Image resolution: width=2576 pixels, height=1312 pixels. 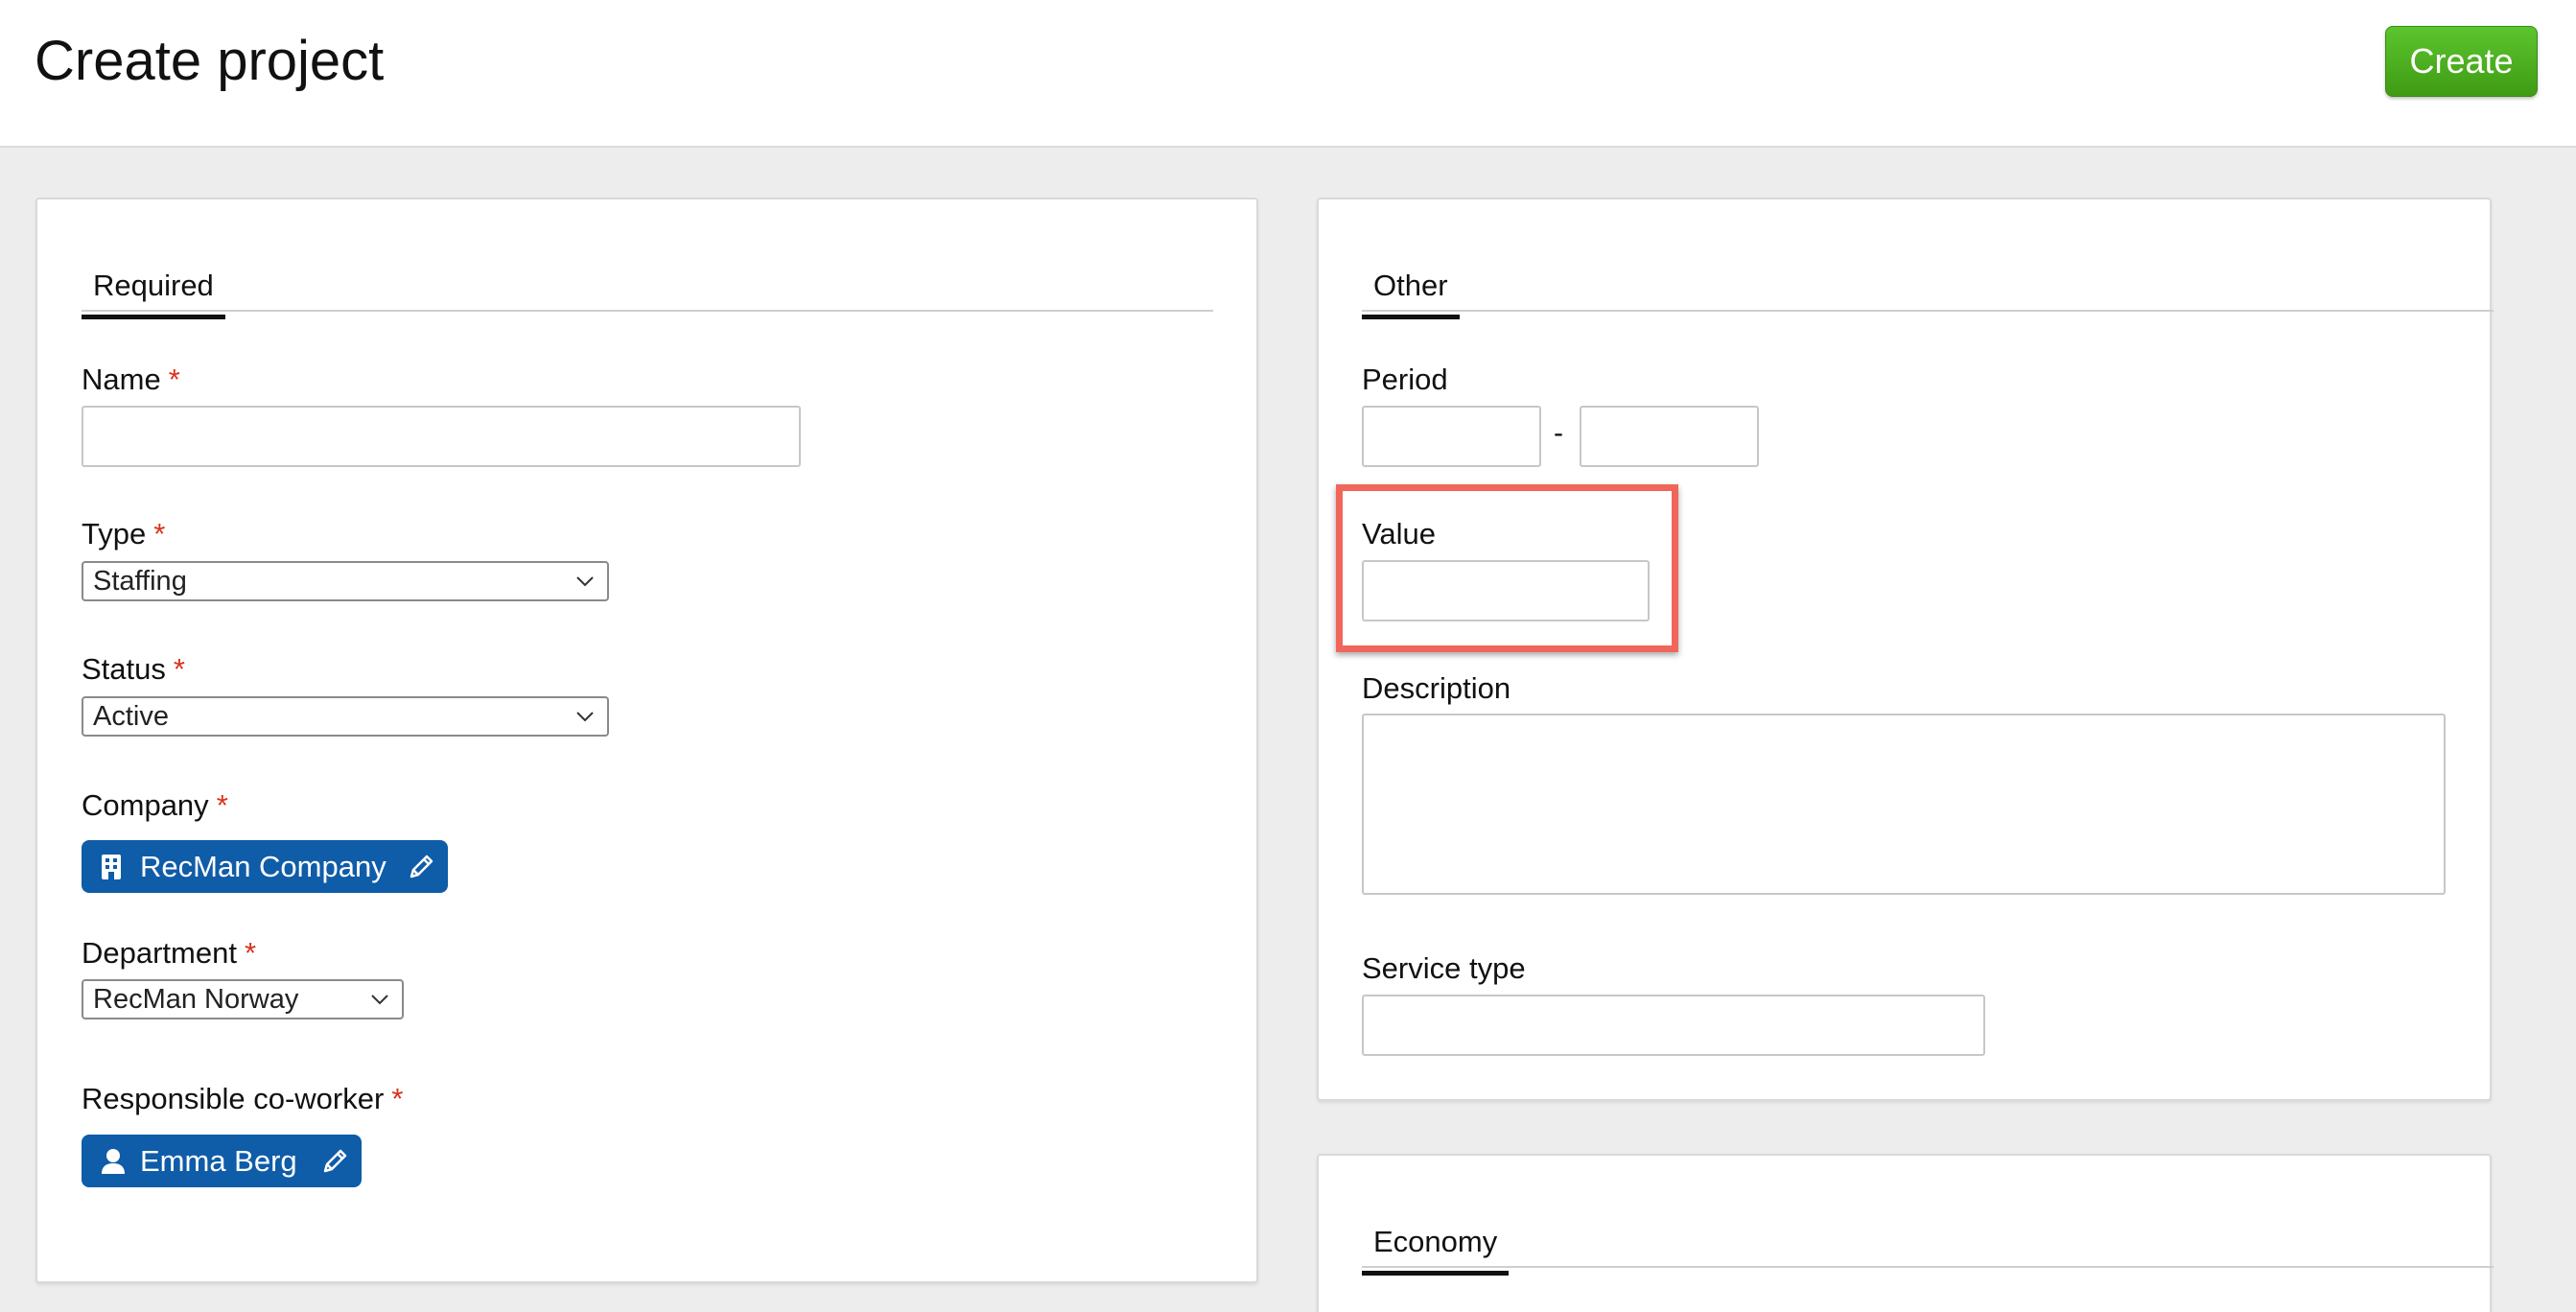 What do you see at coordinates (196, 999) in the screenshot?
I see `department-selected-value: RecMan Norway` at bounding box center [196, 999].